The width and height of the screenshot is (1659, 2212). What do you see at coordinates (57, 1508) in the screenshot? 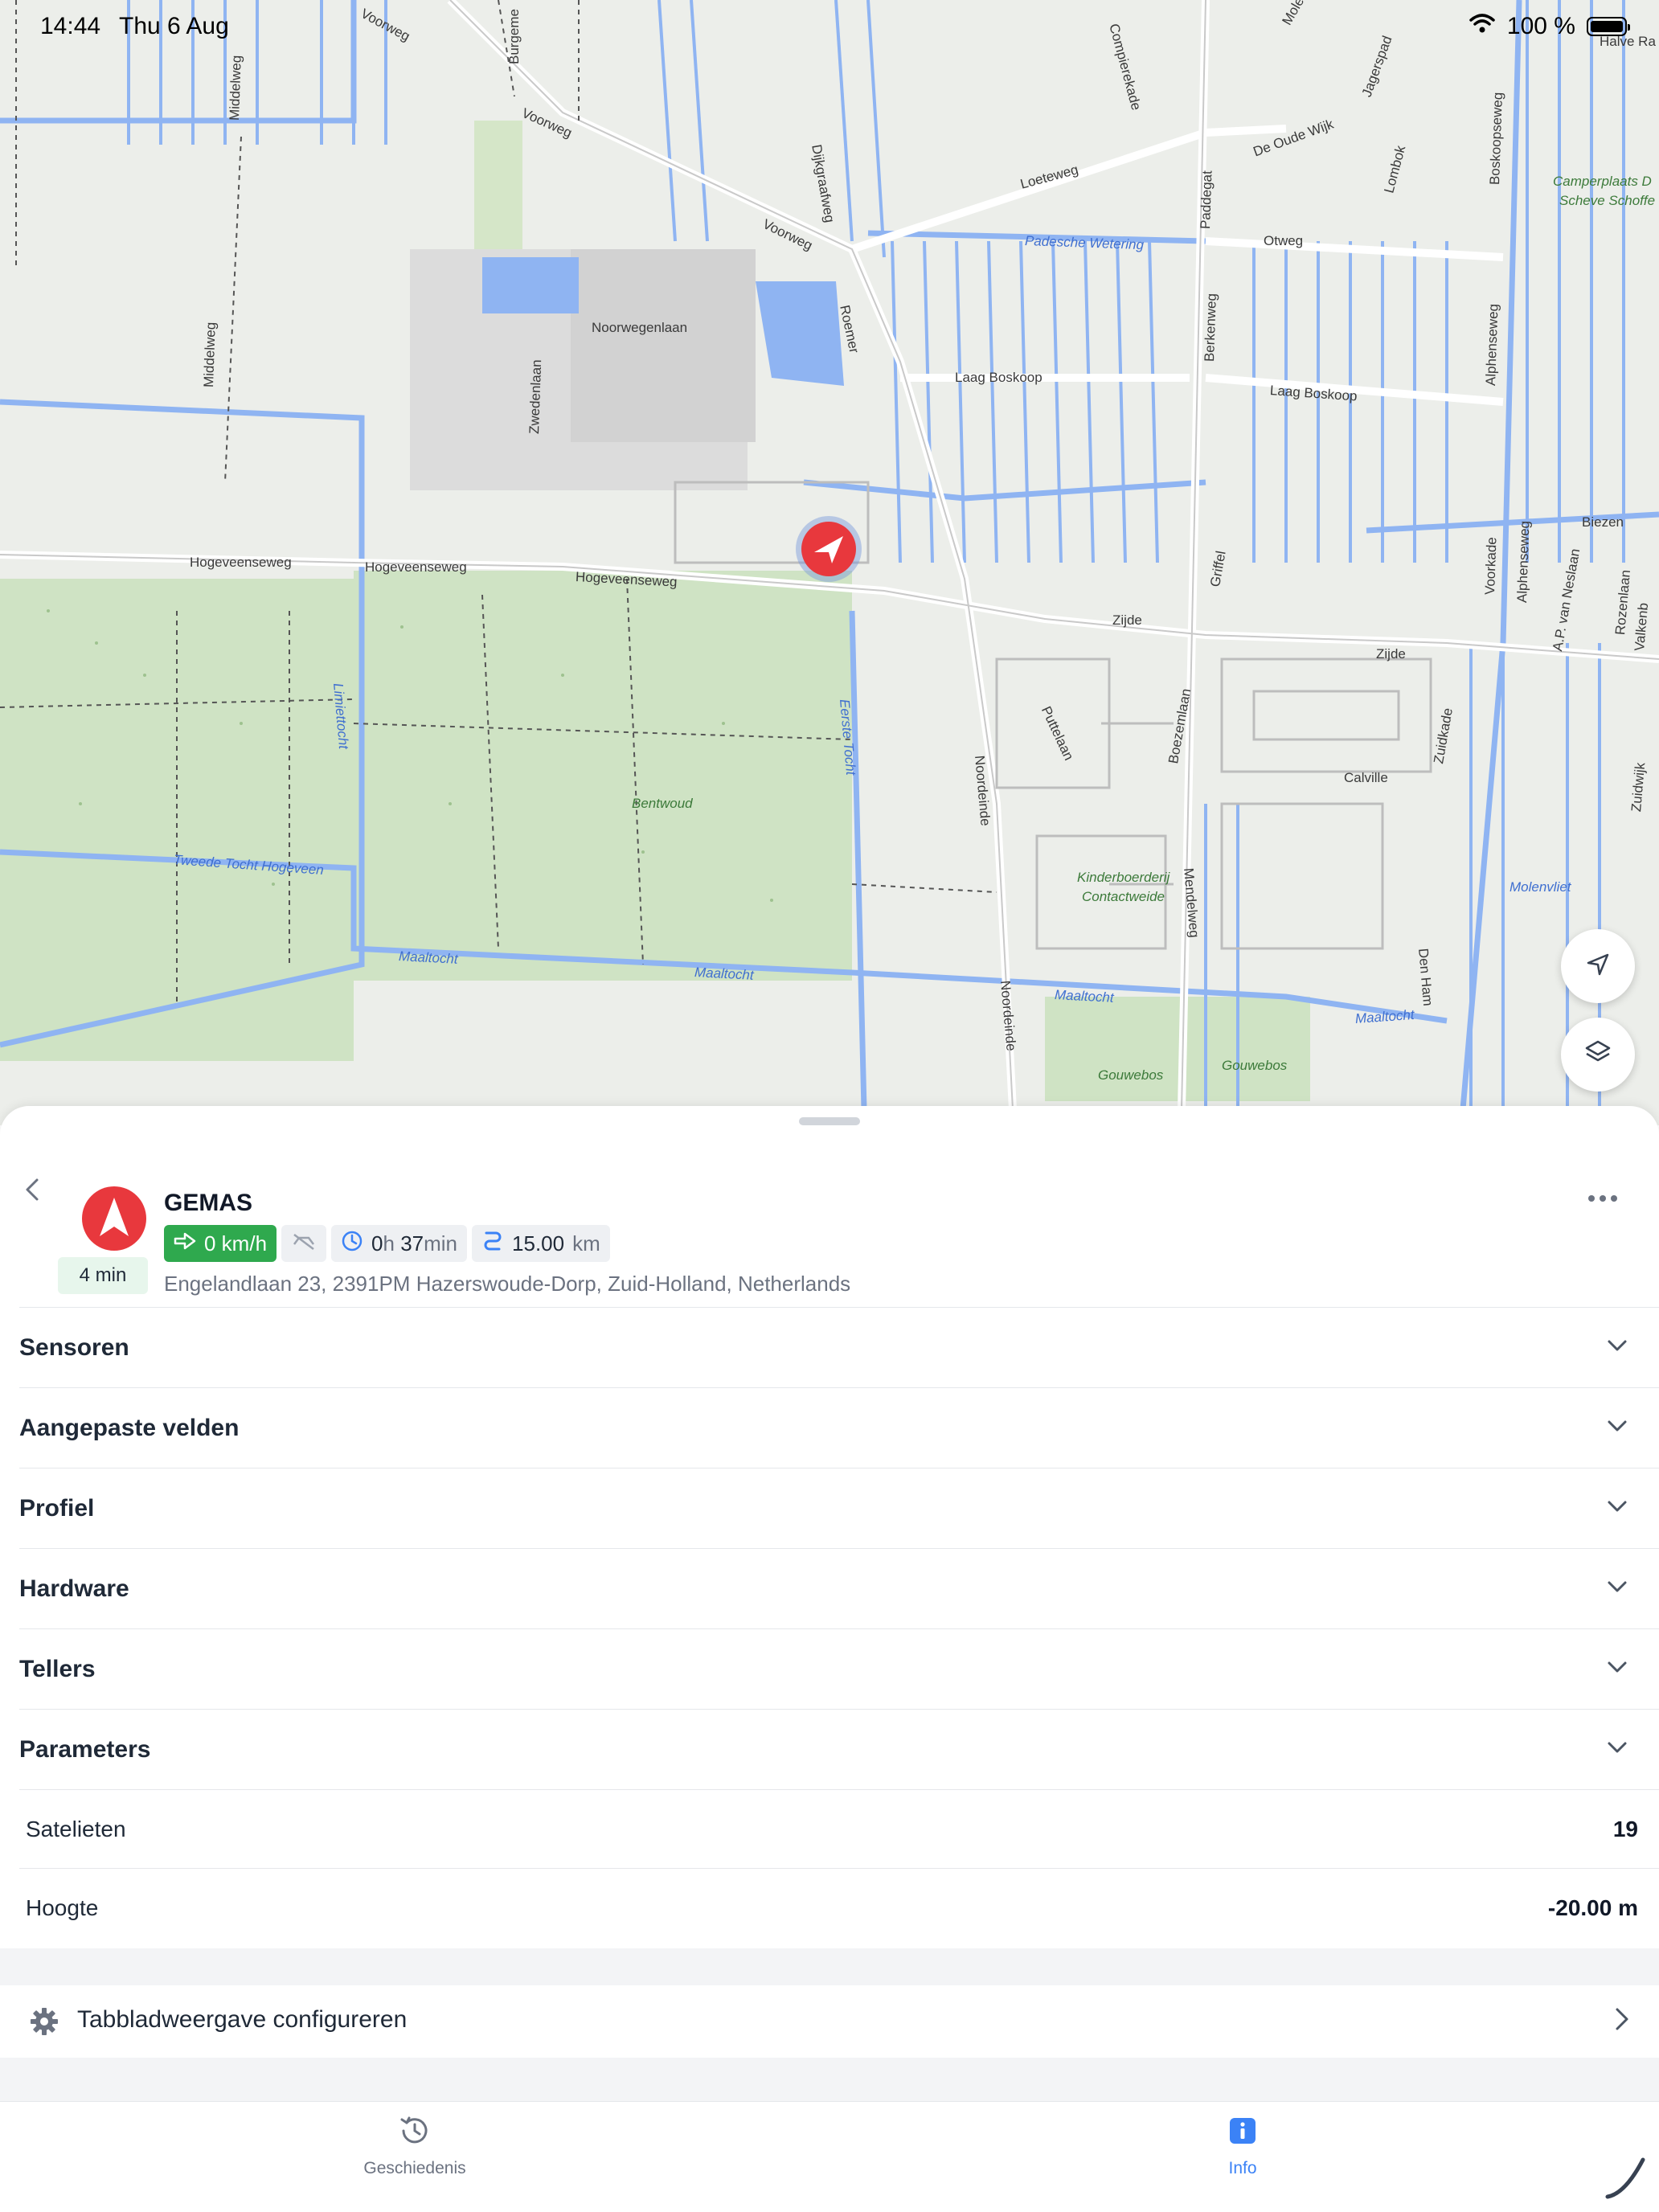
I see `section-label: Profiel` at bounding box center [57, 1508].